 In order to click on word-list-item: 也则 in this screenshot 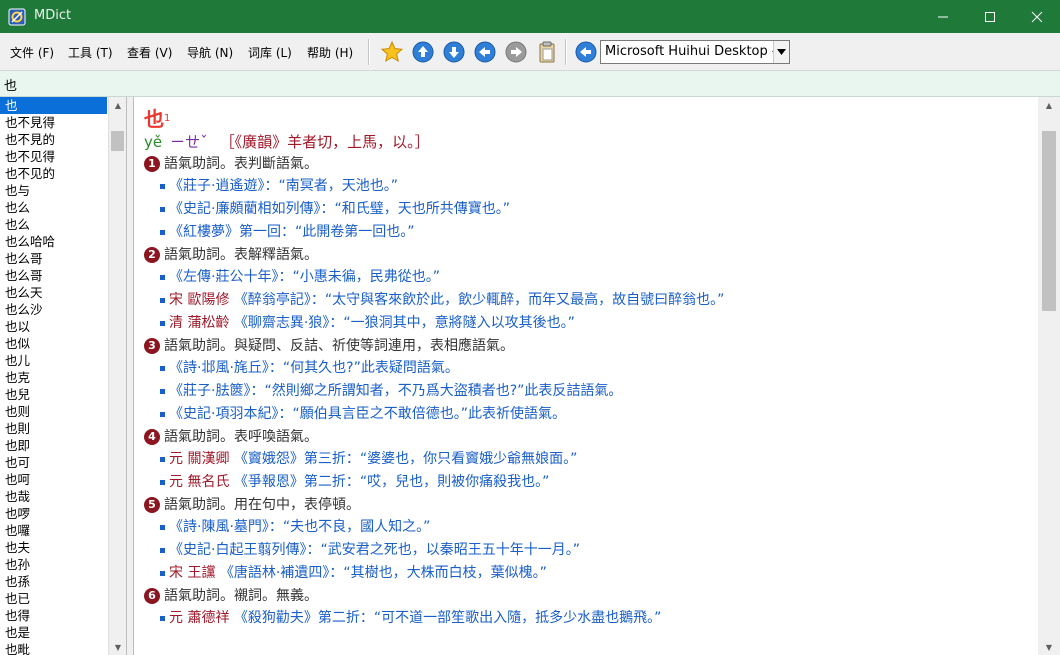, I will do `click(53, 411)`.